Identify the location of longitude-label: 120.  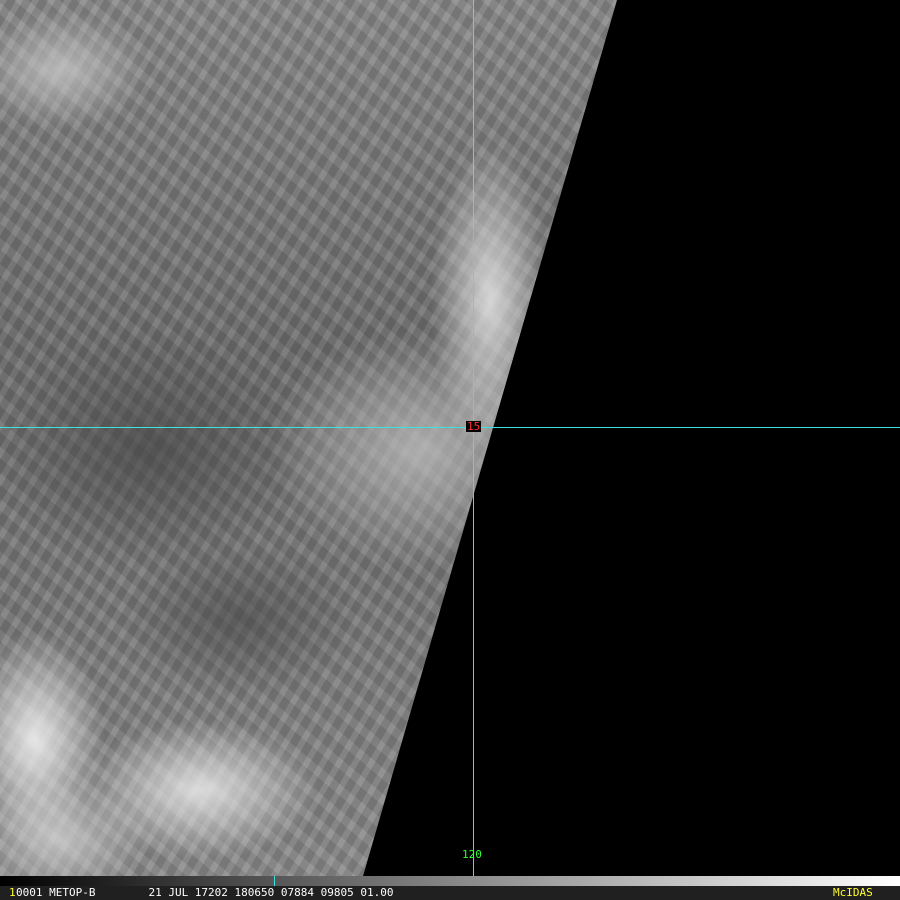
(472, 854).